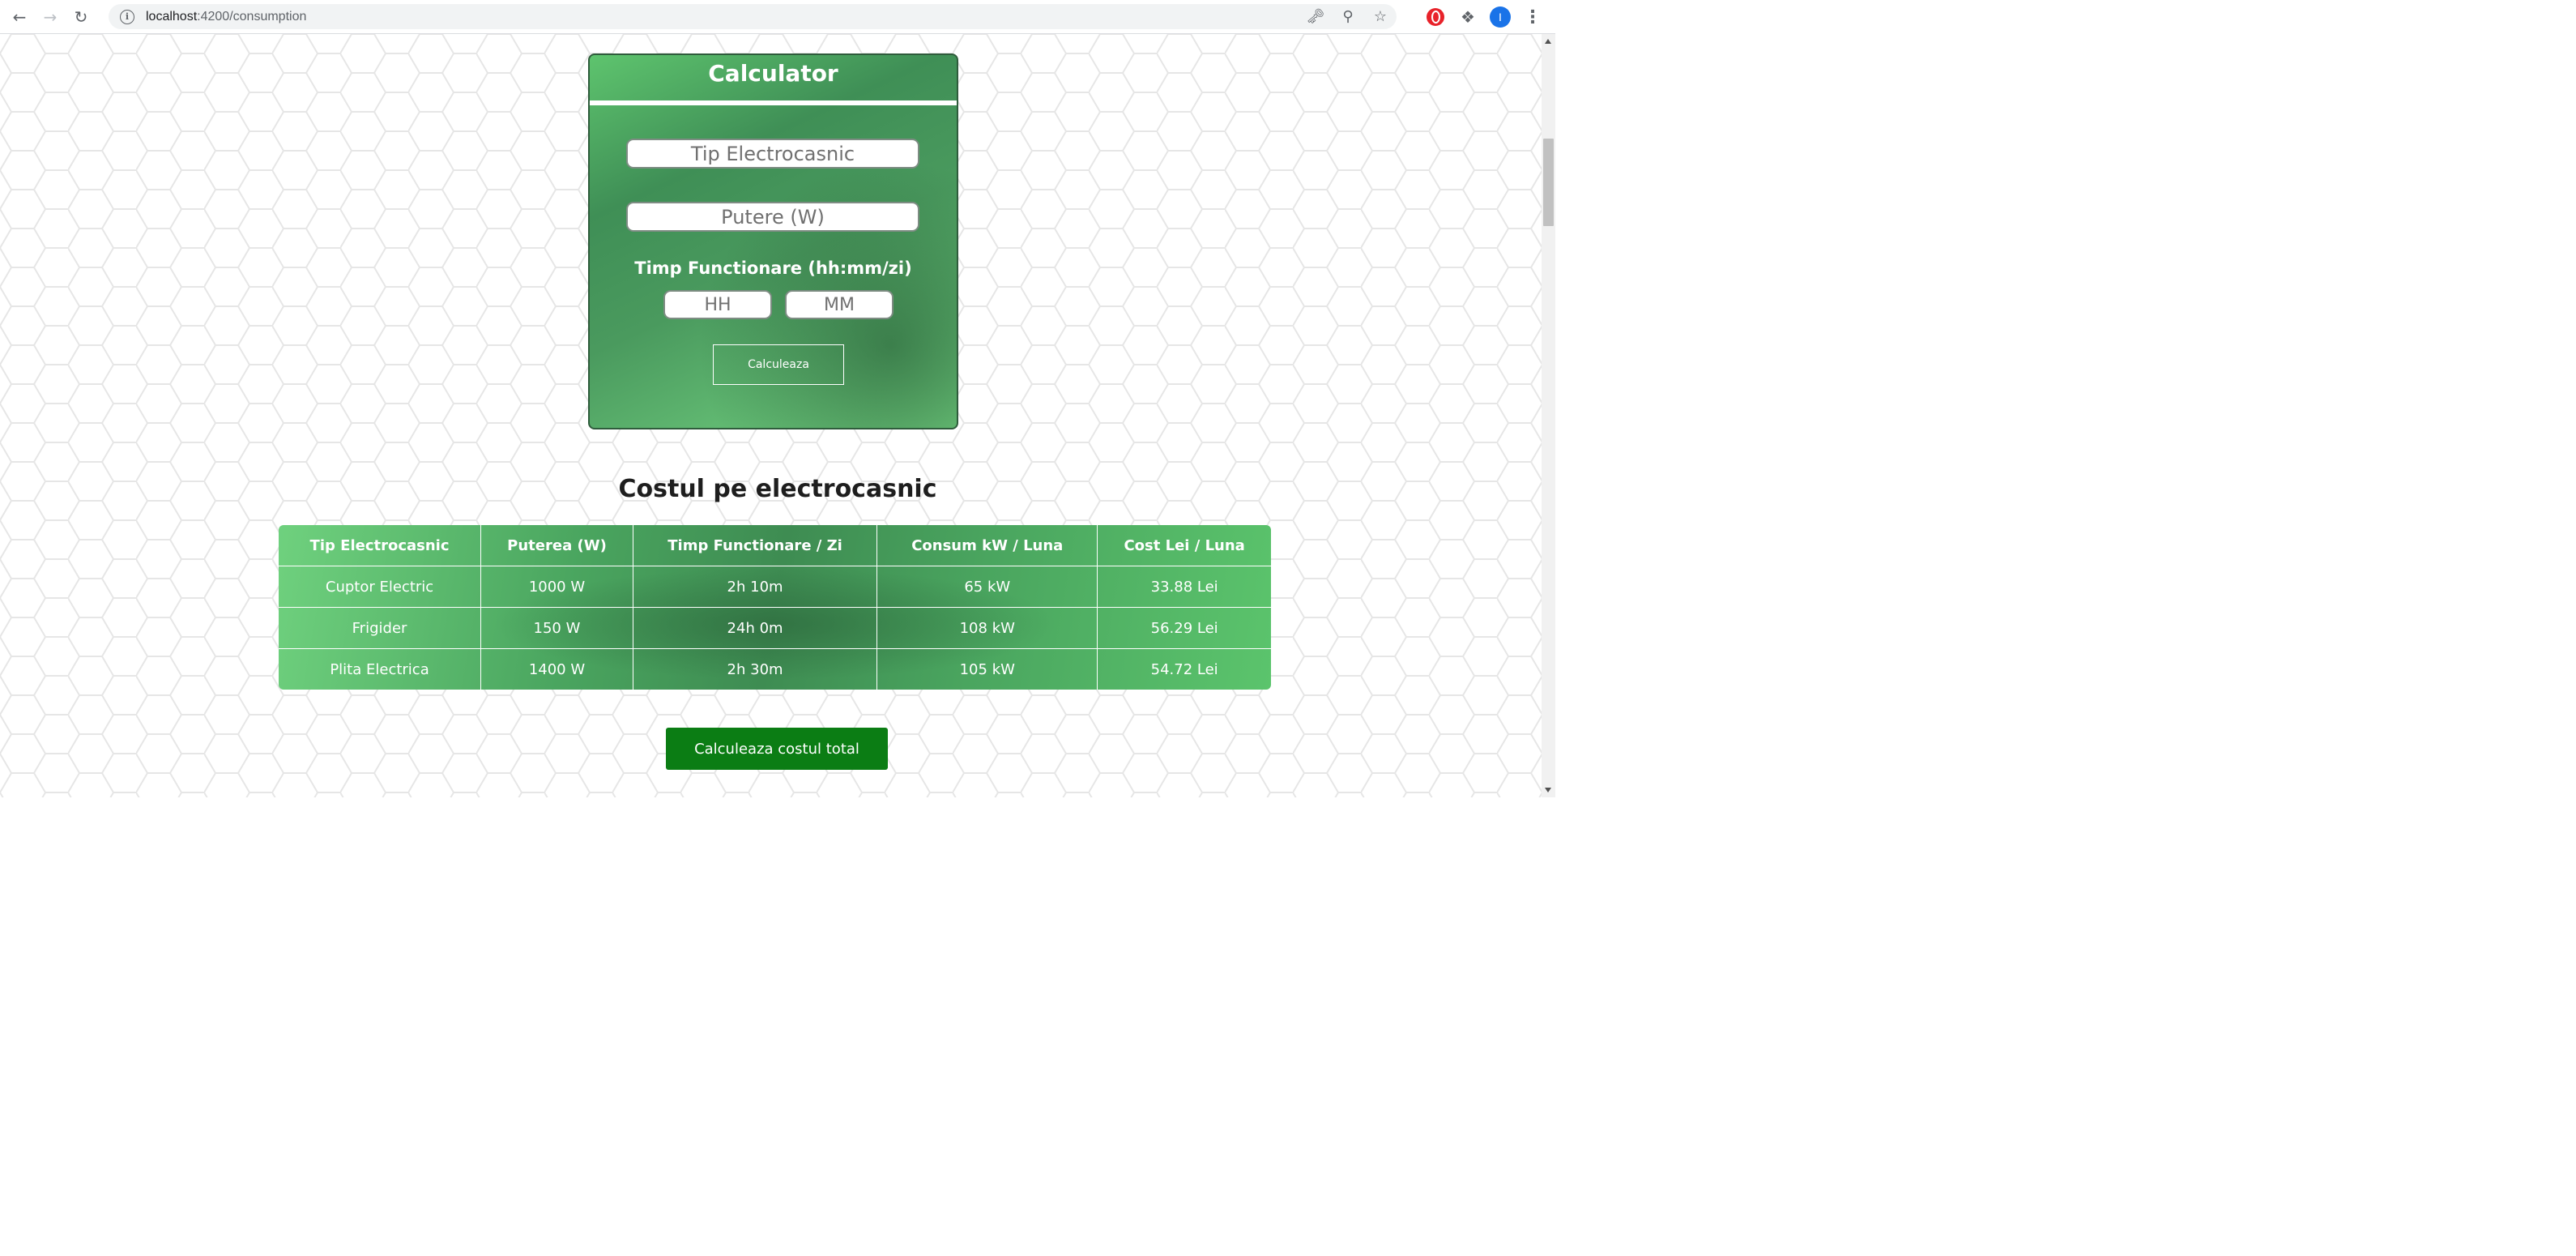  Describe the element at coordinates (381, 545) in the screenshot. I see `column-header-appliance: Tip Electrocasnic` at that location.